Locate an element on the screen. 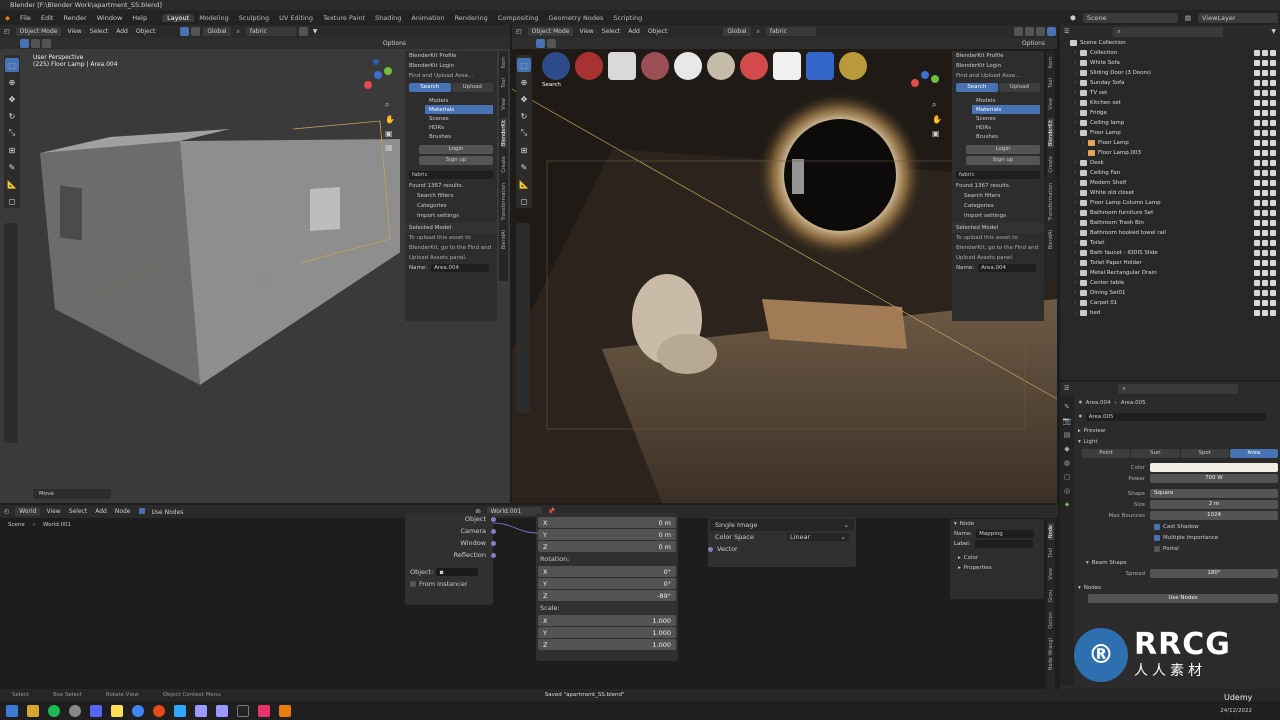  bk-upload-tab: Upload is located at coordinates (1019, 87).